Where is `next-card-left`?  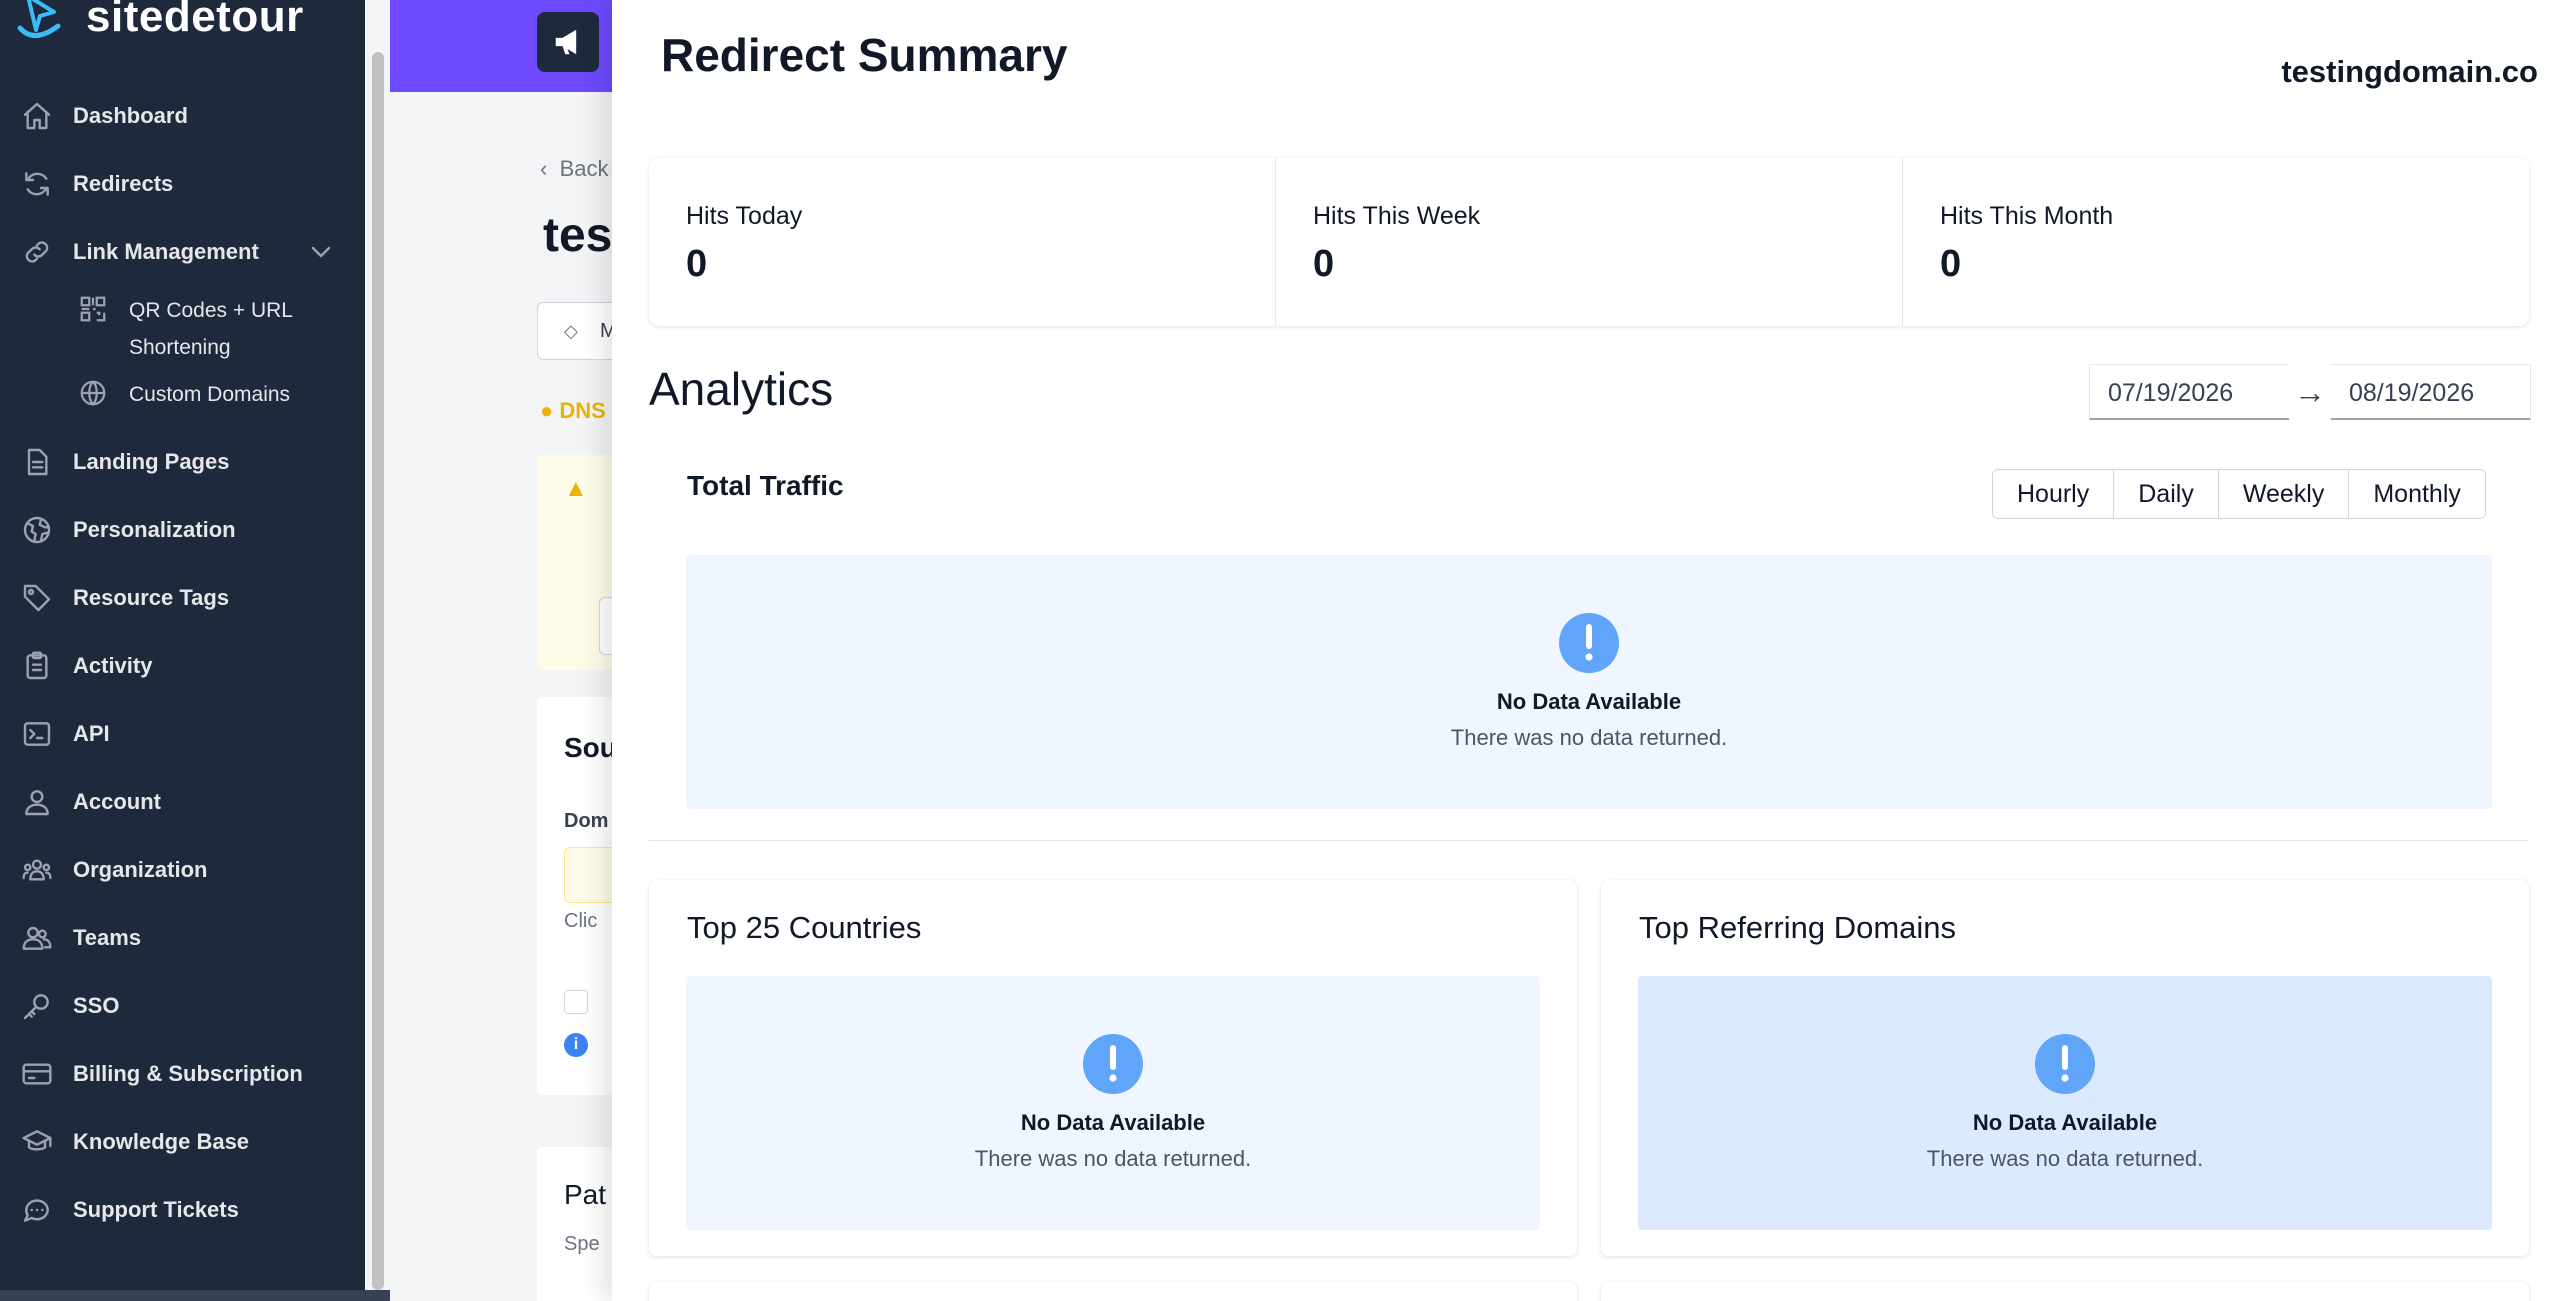 next-card-left is located at coordinates (1113, 1291).